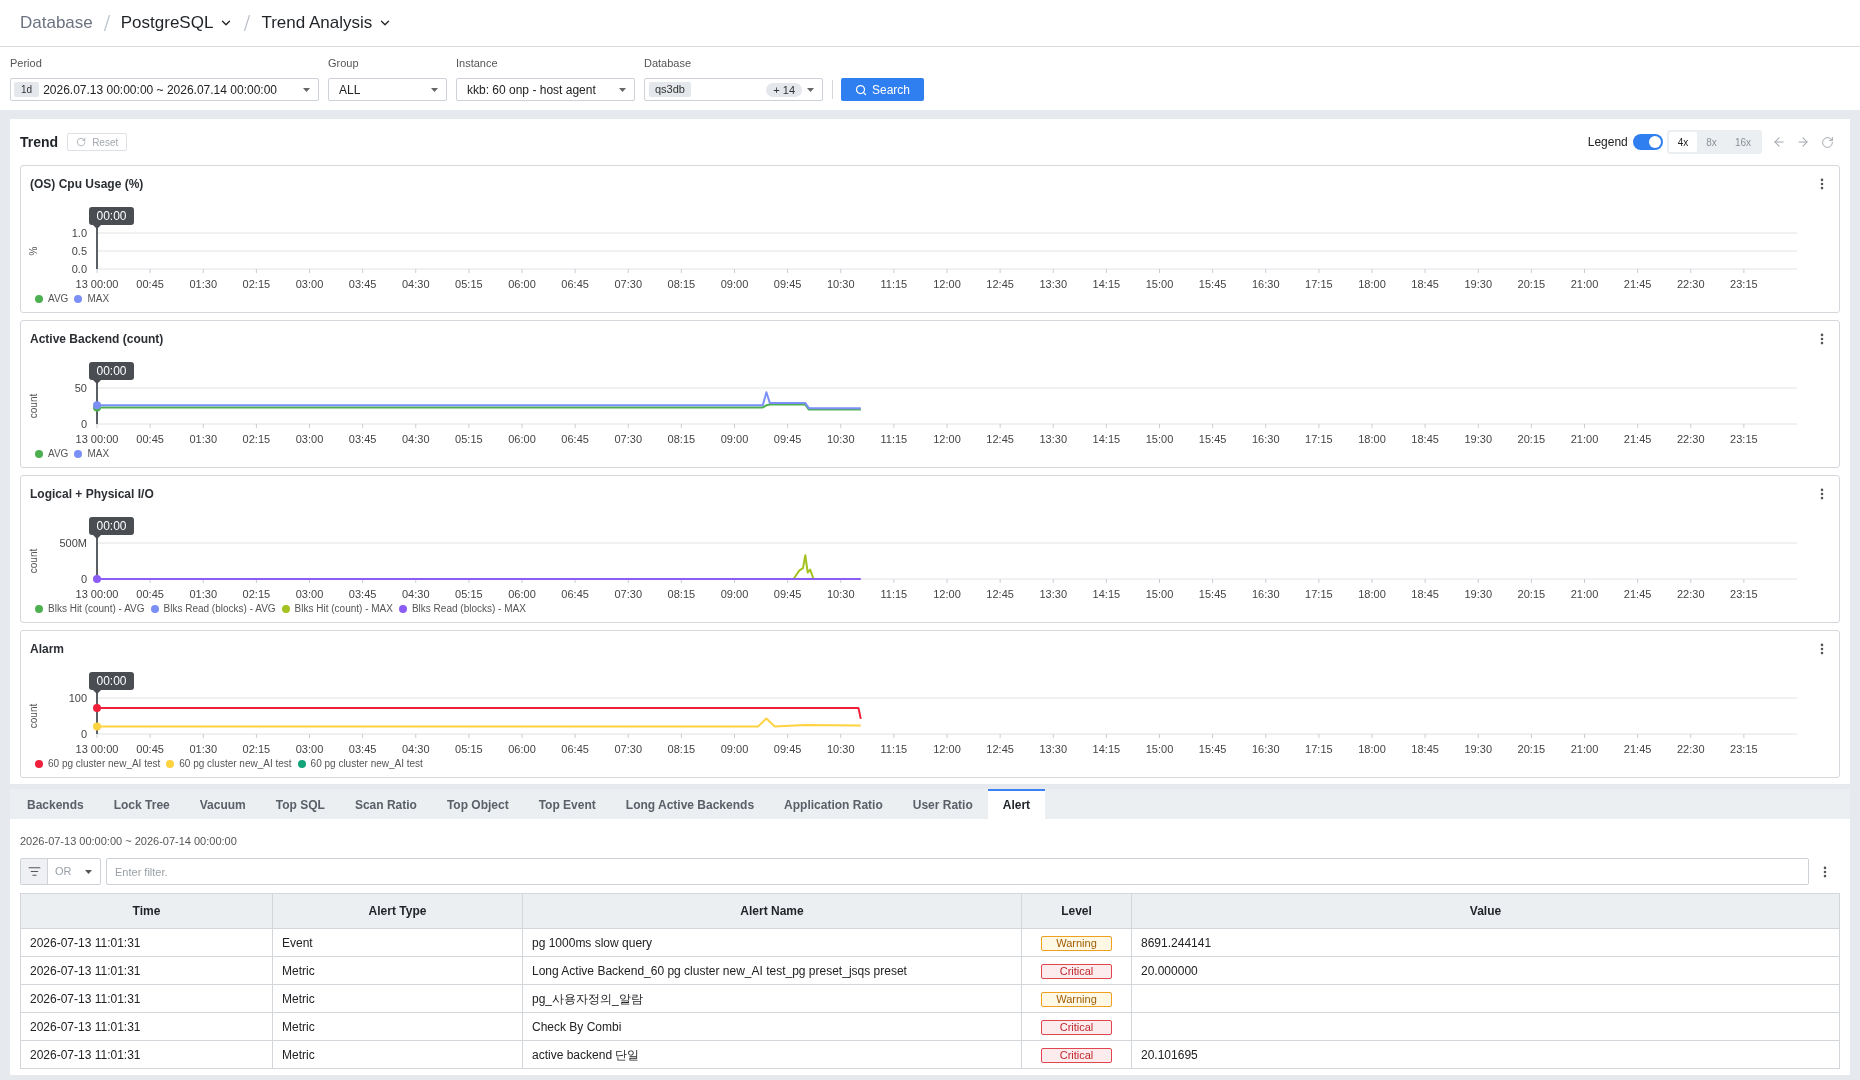 The image size is (1860, 1080). What do you see at coordinates (73, 543) in the screenshot?
I see `y-axis-label: 500M` at bounding box center [73, 543].